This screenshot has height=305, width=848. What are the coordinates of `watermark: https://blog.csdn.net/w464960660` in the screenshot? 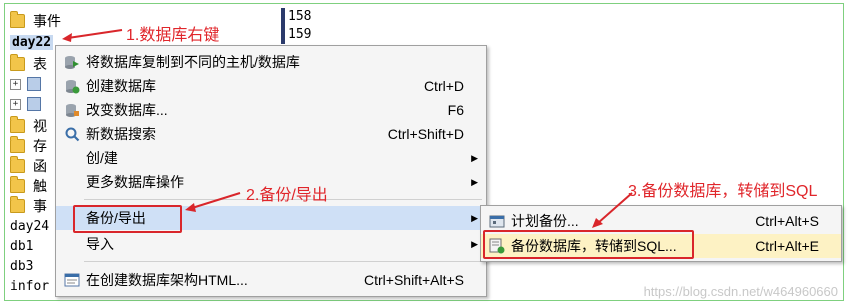 It's located at (740, 291).